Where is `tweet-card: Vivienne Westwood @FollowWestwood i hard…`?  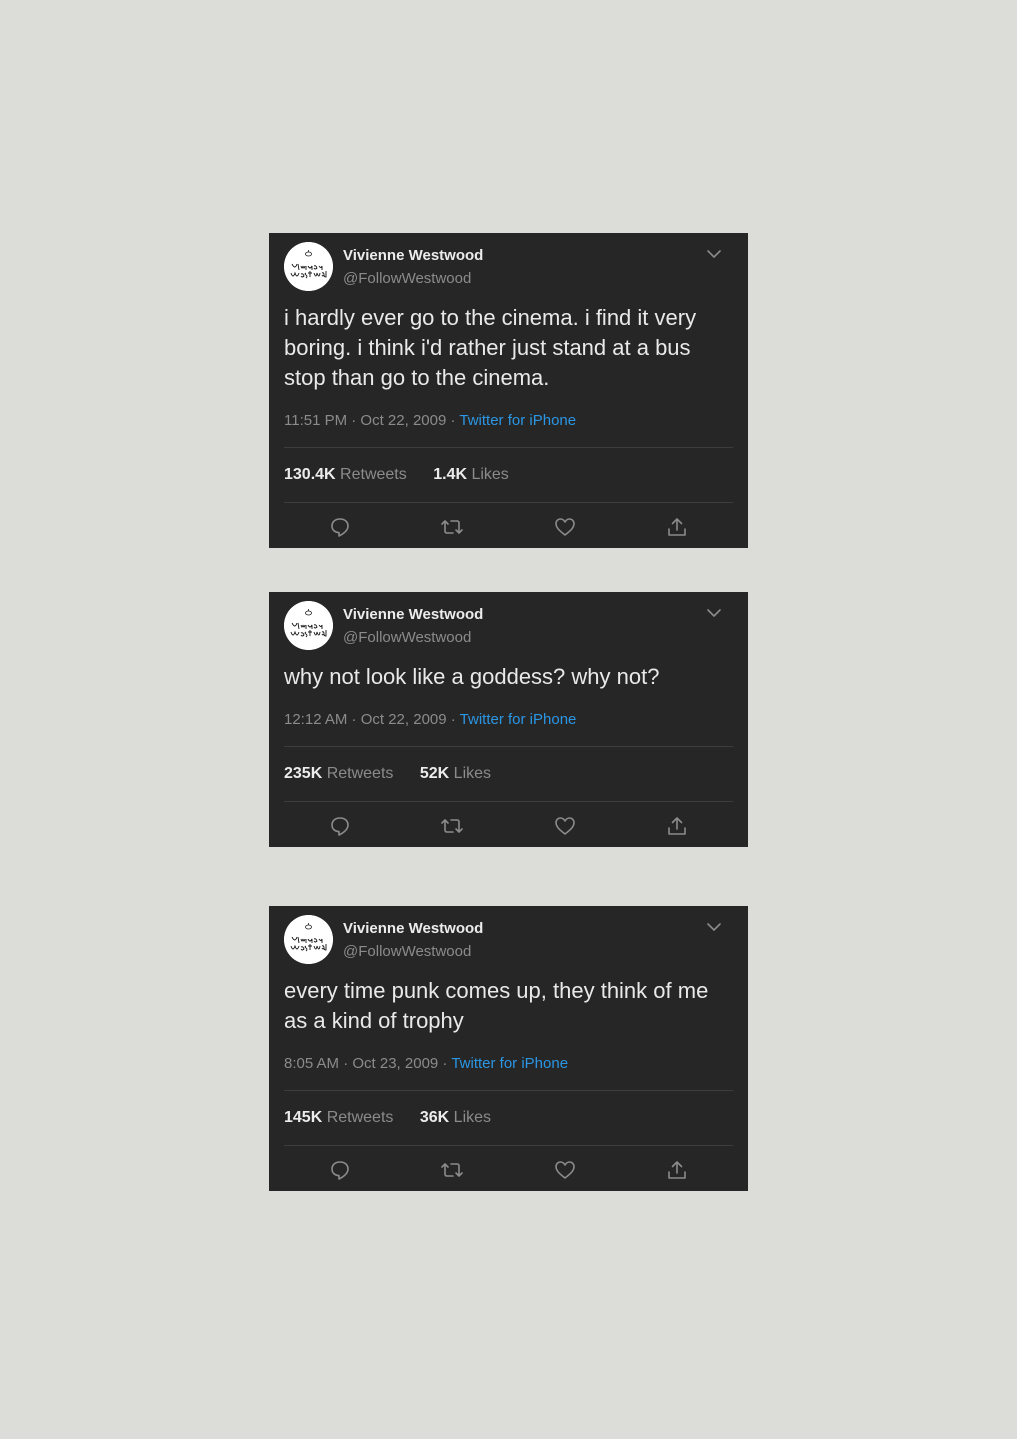 tweet-card: Vivienne Westwood @FollowWestwood i hard… is located at coordinates (508, 390).